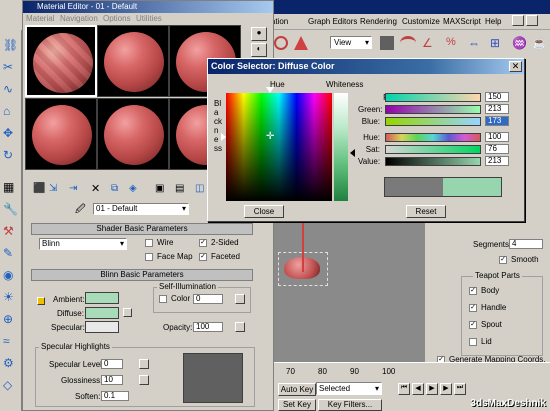  I want to click on restore-button, so click(532, 20).